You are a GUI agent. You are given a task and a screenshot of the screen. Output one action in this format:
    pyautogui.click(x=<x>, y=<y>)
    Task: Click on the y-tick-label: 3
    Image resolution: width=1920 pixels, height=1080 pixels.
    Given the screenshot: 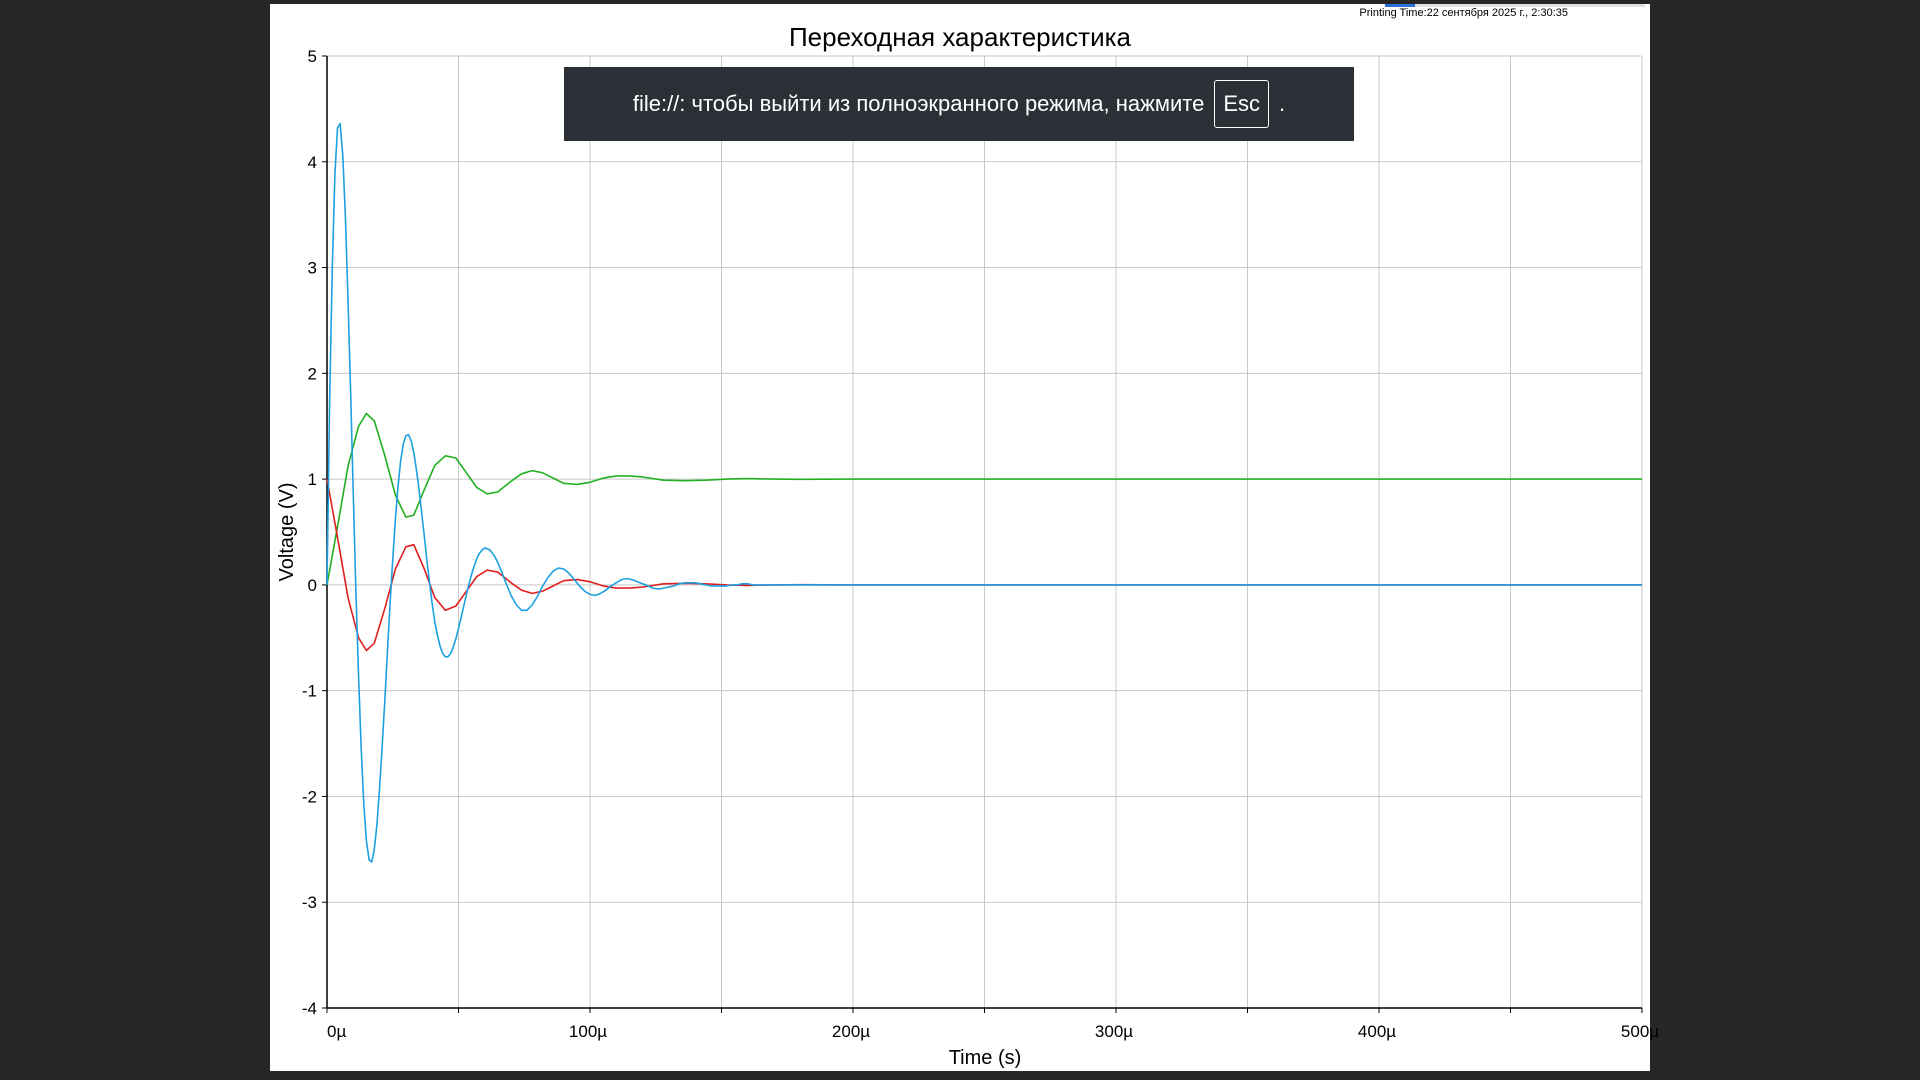 What is the action you would take?
    pyautogui.click(x=312, y=268)
    